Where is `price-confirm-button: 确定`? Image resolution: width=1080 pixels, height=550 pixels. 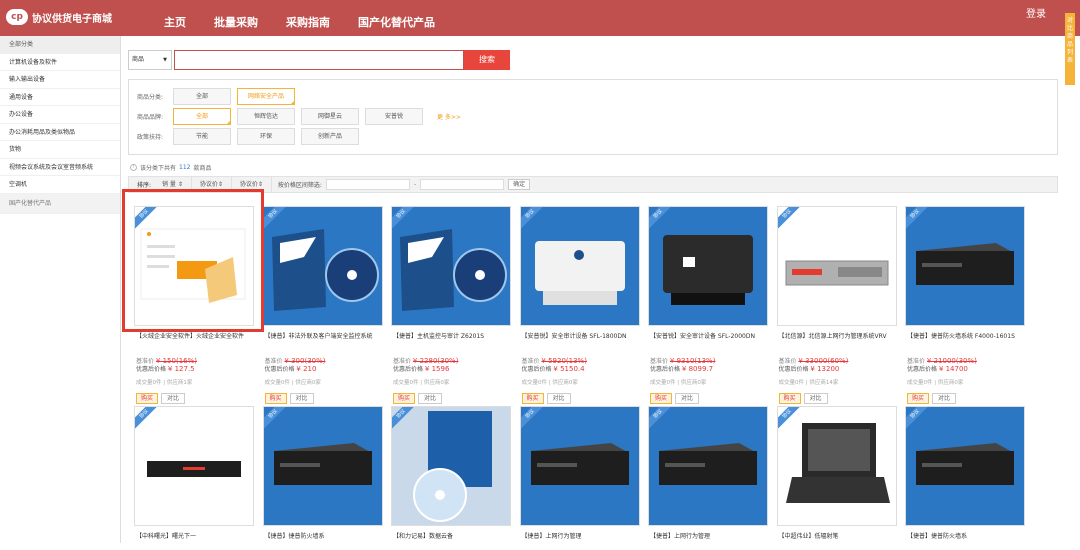 price-confirm-button: 确定 is located at coordinates (519, 184).